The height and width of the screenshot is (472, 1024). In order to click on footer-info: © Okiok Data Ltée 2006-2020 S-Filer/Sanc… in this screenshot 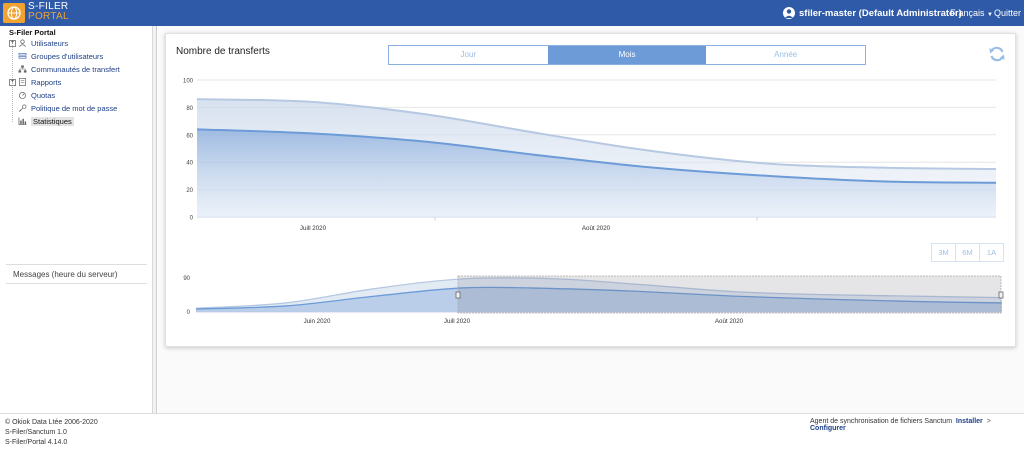, I will do `click(51, 433)`.